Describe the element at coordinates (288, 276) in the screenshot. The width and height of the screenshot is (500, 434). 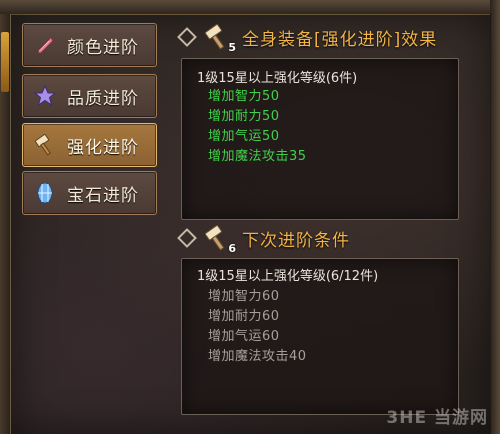
I see `requirement-text: 1级15星以上强化等级(6/12件)` at that location.